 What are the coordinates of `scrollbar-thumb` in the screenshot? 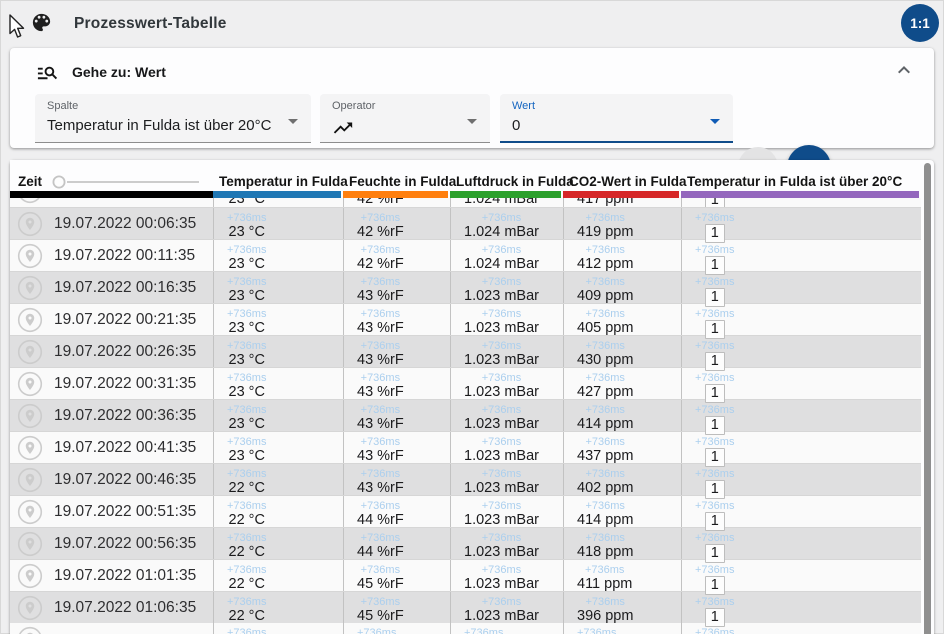 It's located at (927, 398).